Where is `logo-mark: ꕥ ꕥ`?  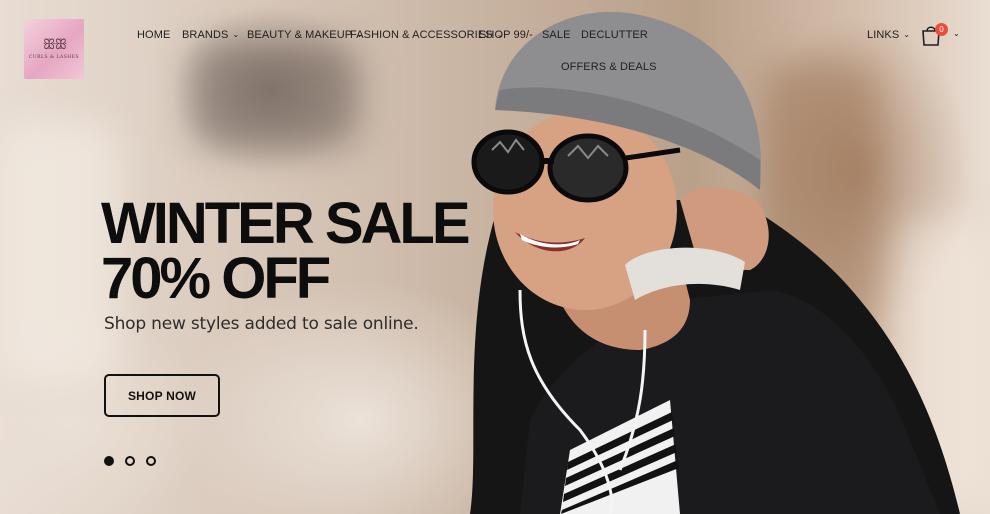 logo-mark: ꕥ ꕥ is located at coordinates (55, 45).